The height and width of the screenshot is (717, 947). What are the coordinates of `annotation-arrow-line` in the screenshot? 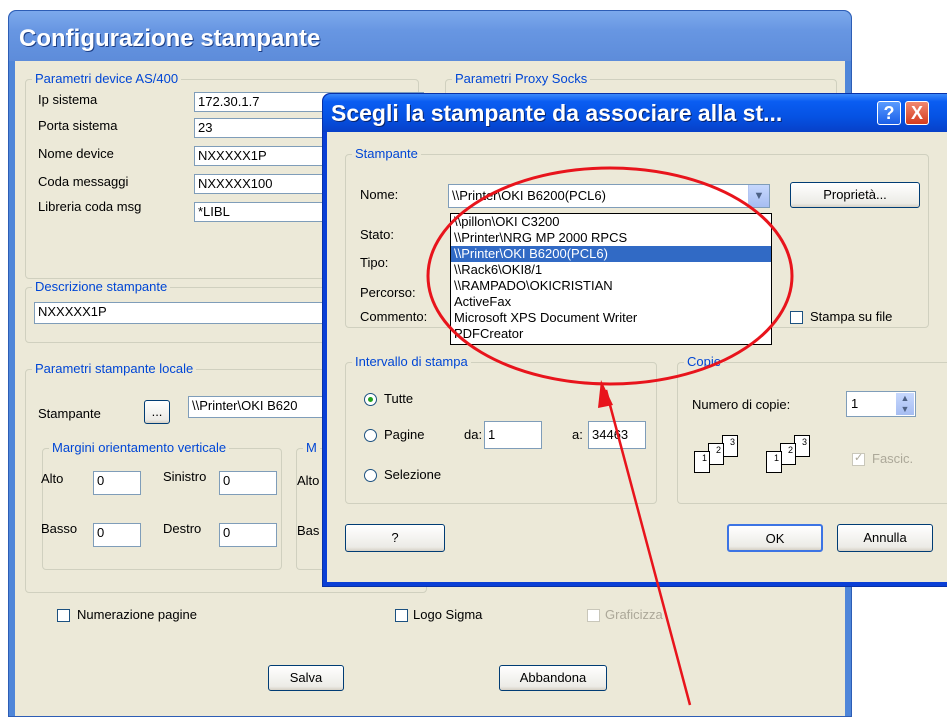 It's located at (648, 547).